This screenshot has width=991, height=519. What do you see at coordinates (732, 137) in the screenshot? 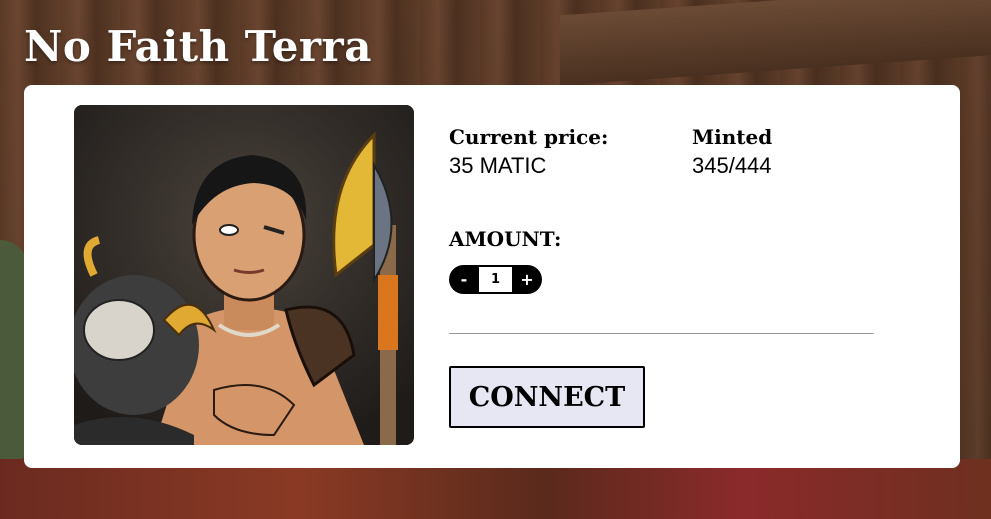
I see `minted-label: Minted` at bounding box center [732, 137].